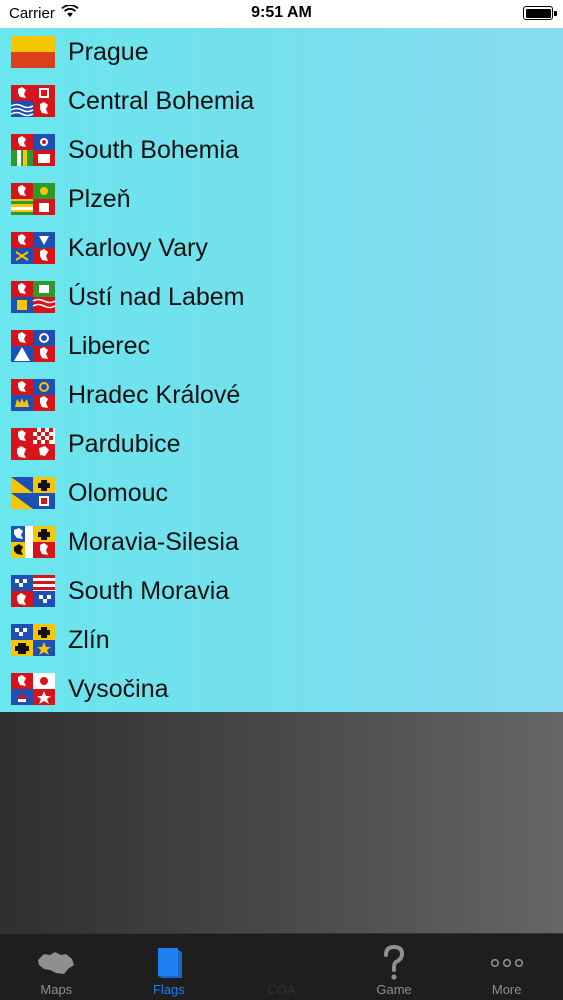  What do you see at coordinates (156, 297) in the screenshot?
I see `region-name: Ústí nad Labem` at bounding box center [156, 297].